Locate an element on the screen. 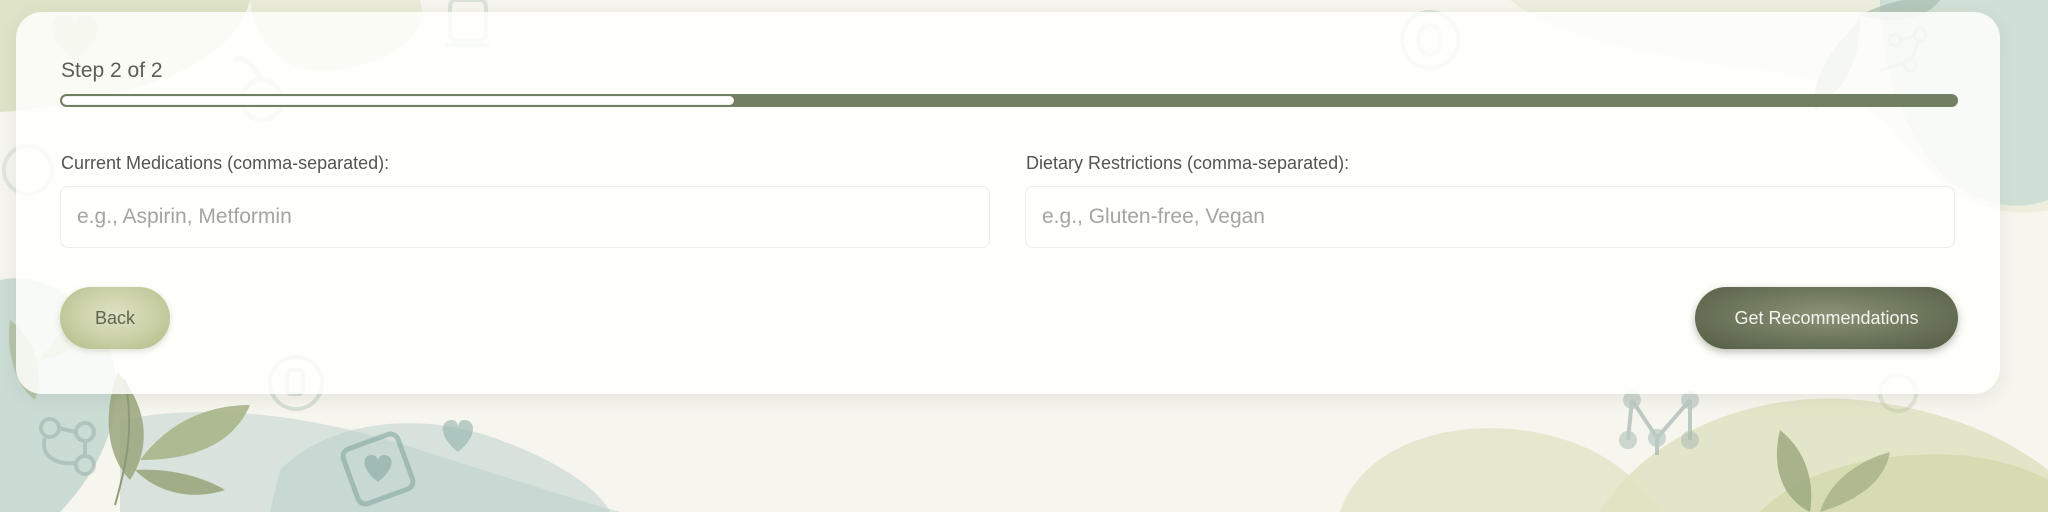 The height and width of the screenshot is (512, 2048). progress-bar-fill is located at coordinates (398, 100).